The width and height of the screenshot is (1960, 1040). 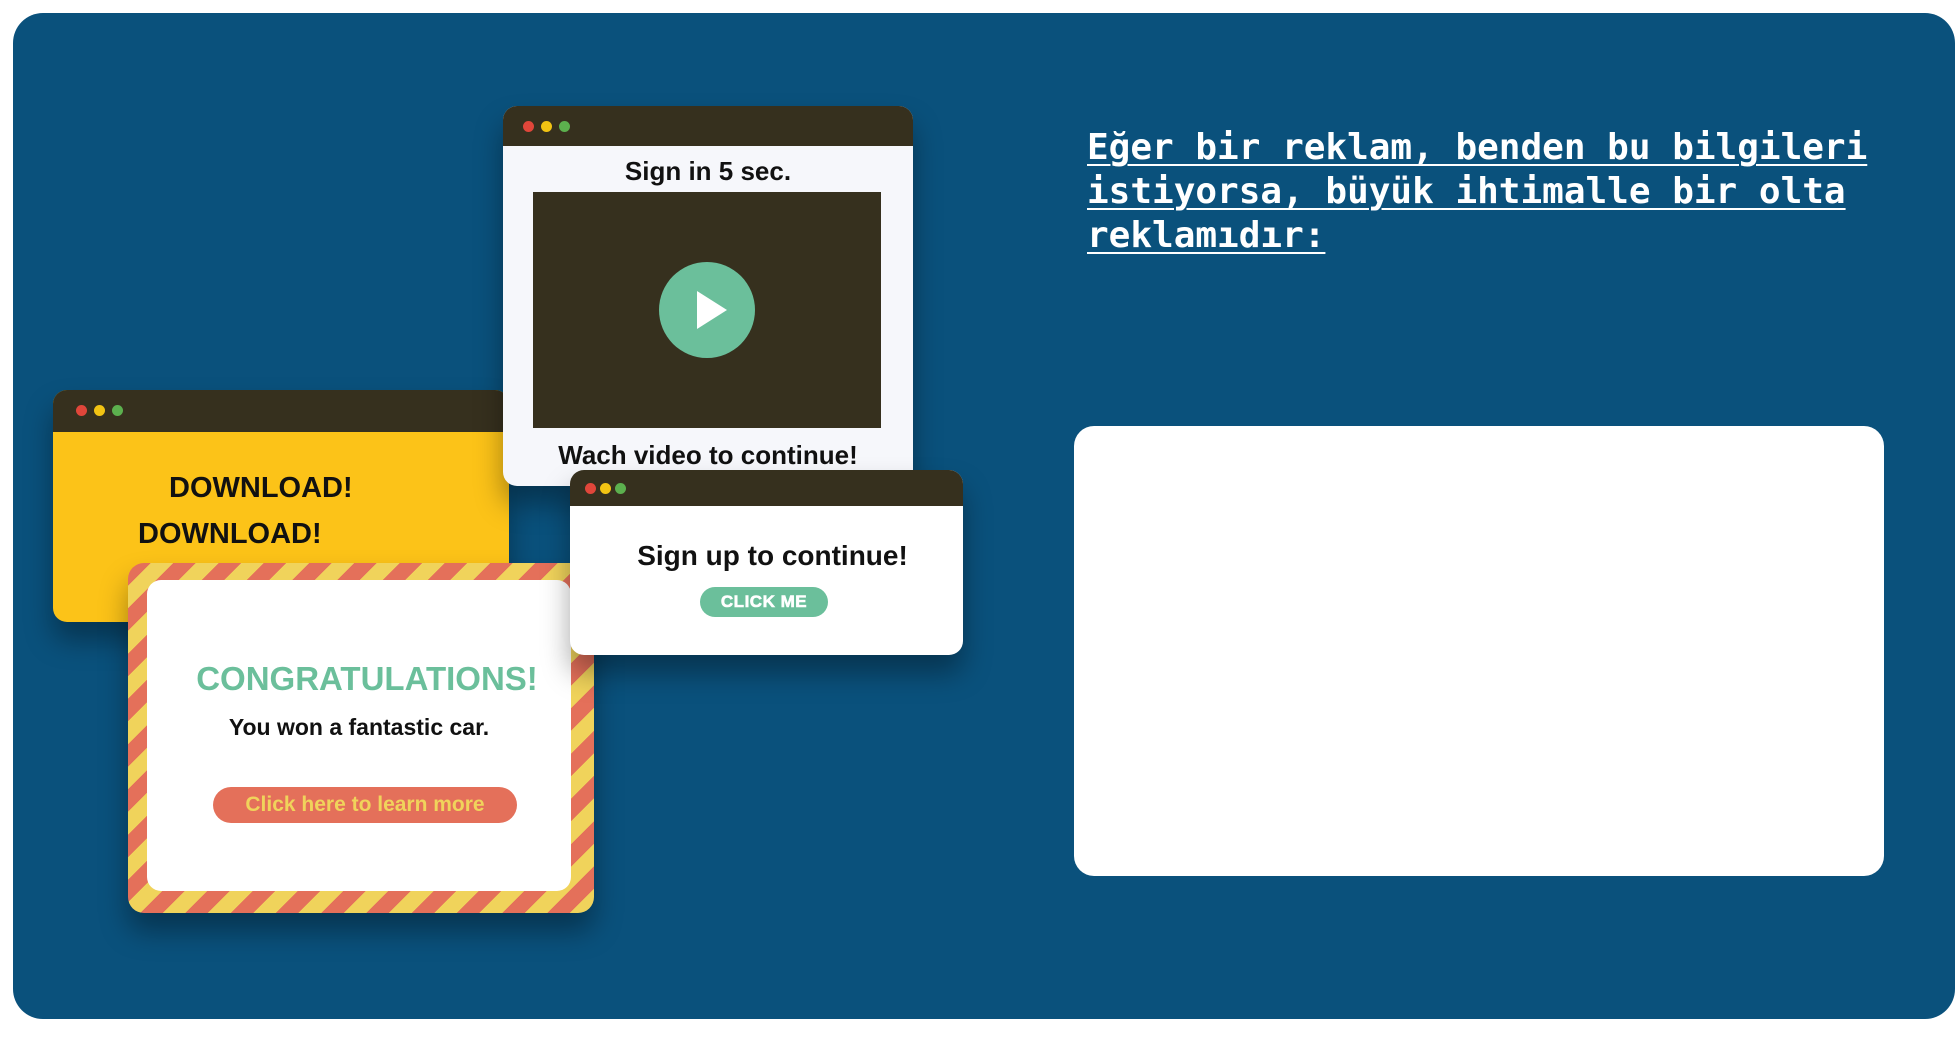 I want to click on congratulations-subtitle: You won a fantastic car., so click(x=359, y=727).